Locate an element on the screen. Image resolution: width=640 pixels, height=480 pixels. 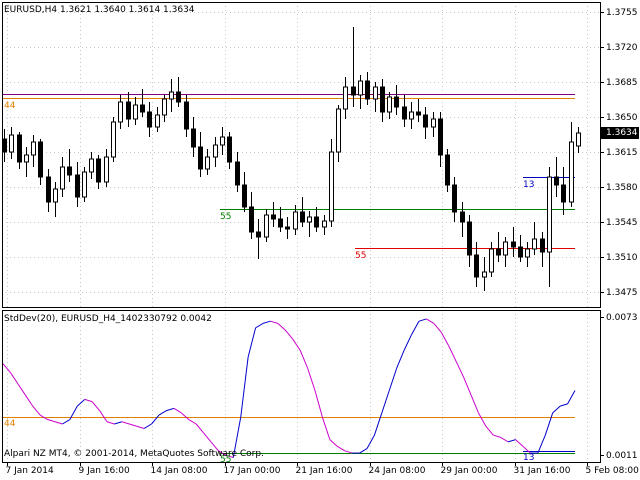
y-tick-label: 1.3615 is located at coordinates (622, 152).